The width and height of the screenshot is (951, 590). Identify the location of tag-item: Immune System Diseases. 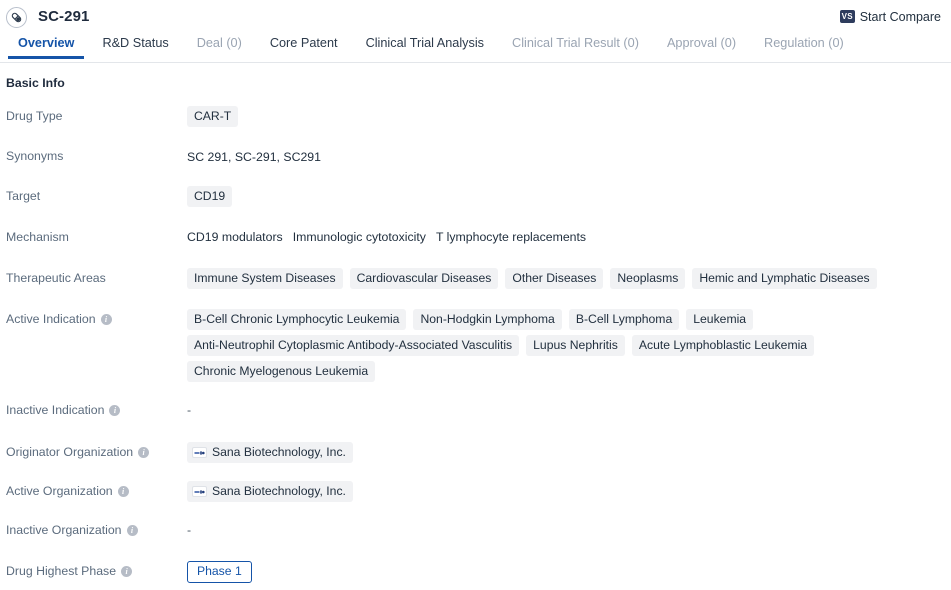
(265, 278).